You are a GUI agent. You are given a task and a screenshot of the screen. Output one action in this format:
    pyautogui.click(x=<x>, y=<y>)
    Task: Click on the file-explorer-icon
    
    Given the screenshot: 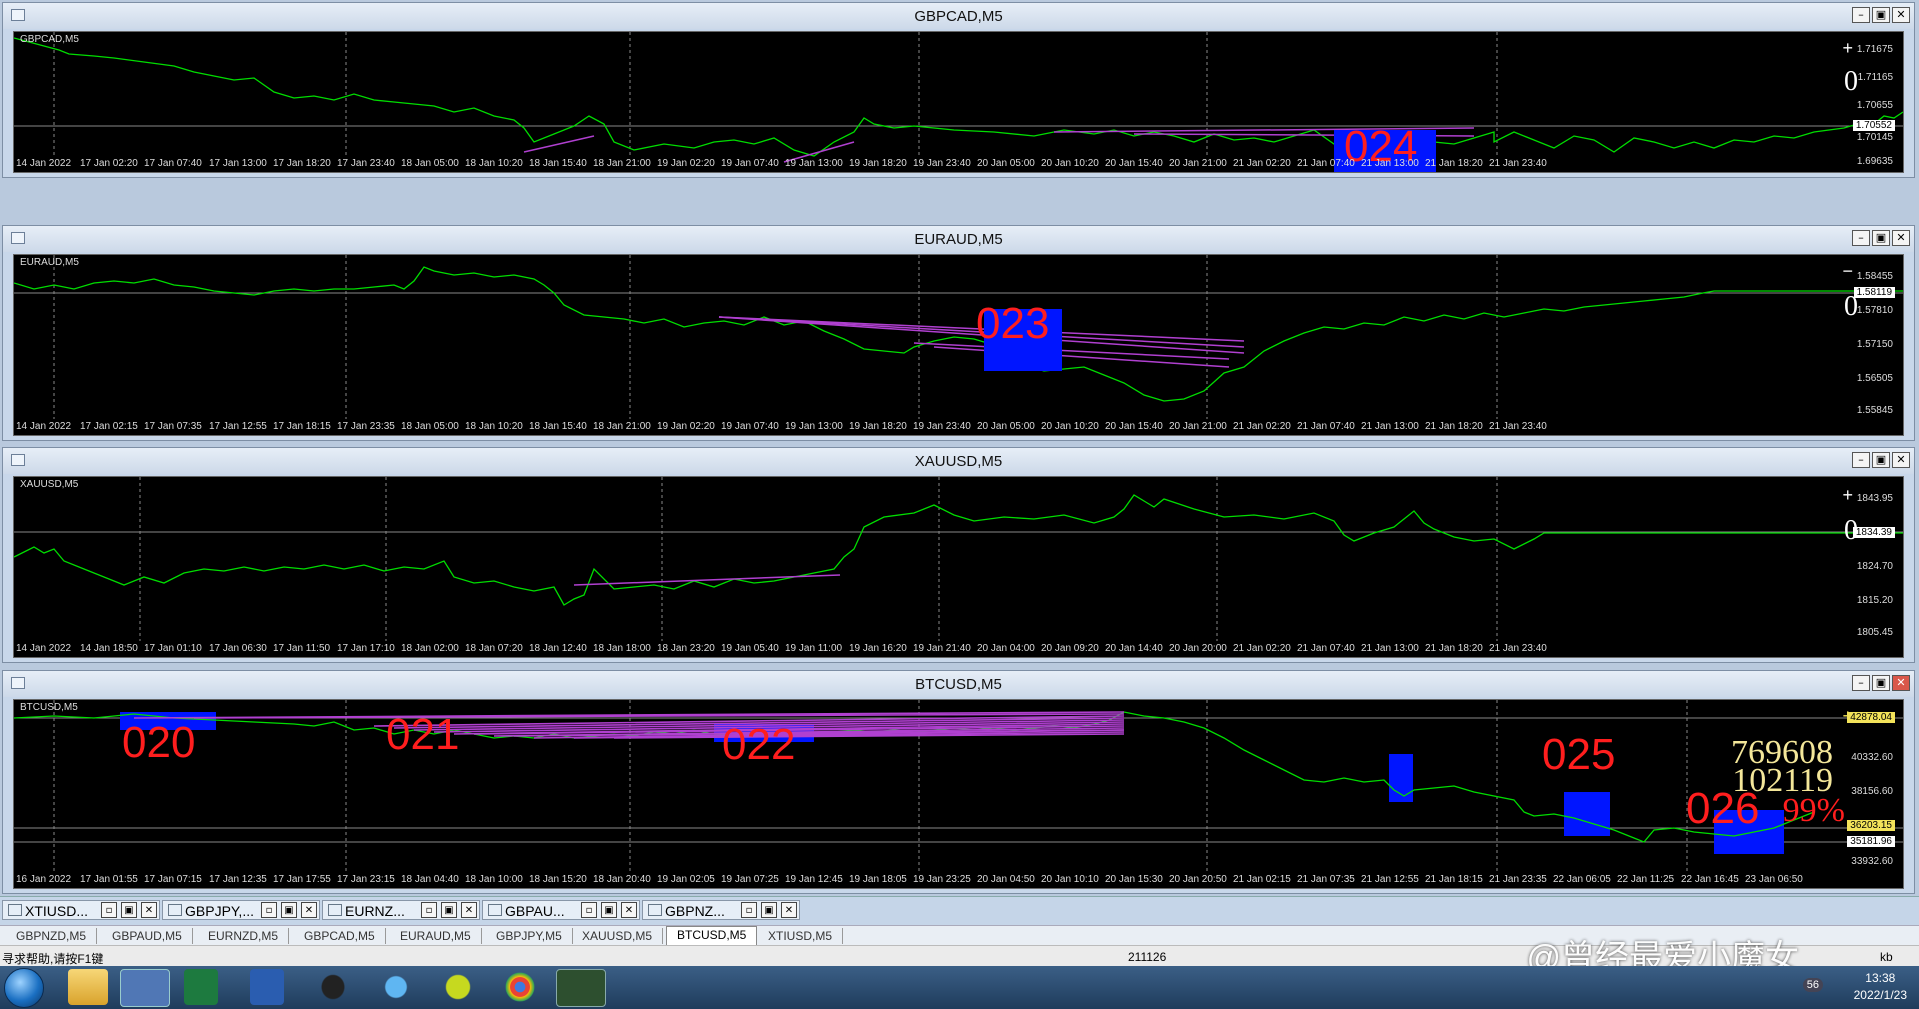 What is the action you would take?
    pyautogui.click(x=88, y=987)
    